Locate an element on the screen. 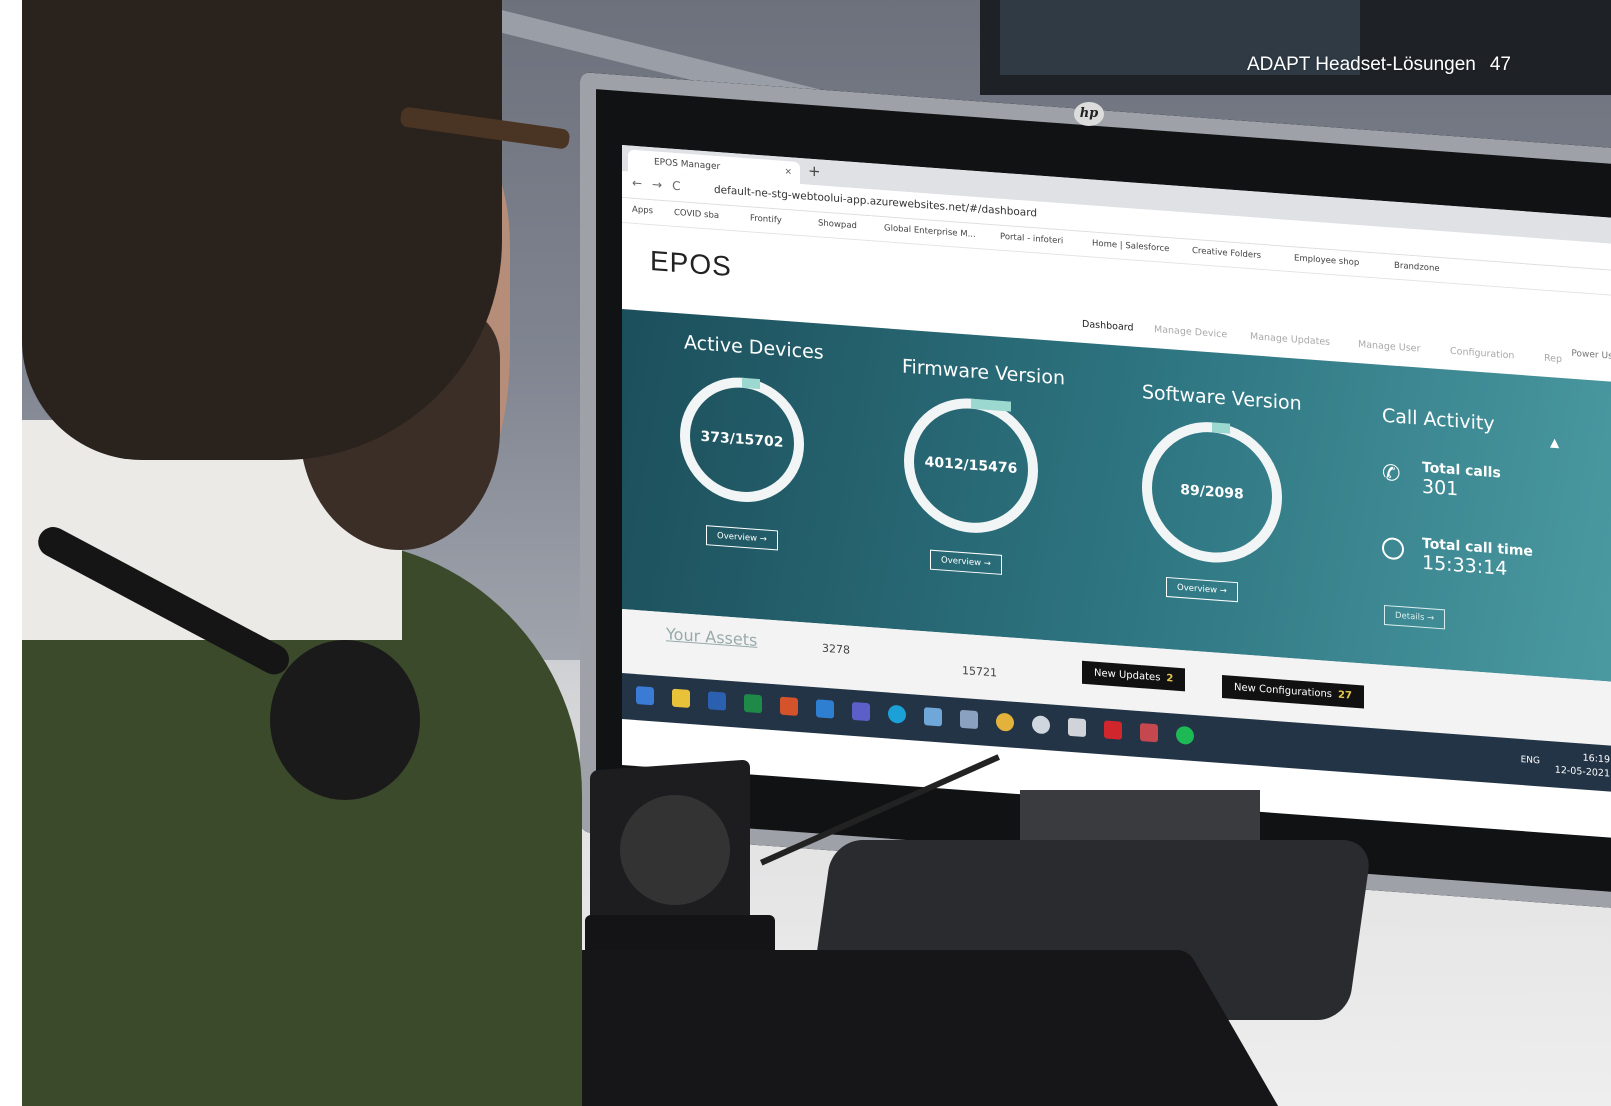 Image resolution: width=1611 pixels, height=1106 pixels. active-devices-overview-button: Overview → is located at coordinates (742, 538).